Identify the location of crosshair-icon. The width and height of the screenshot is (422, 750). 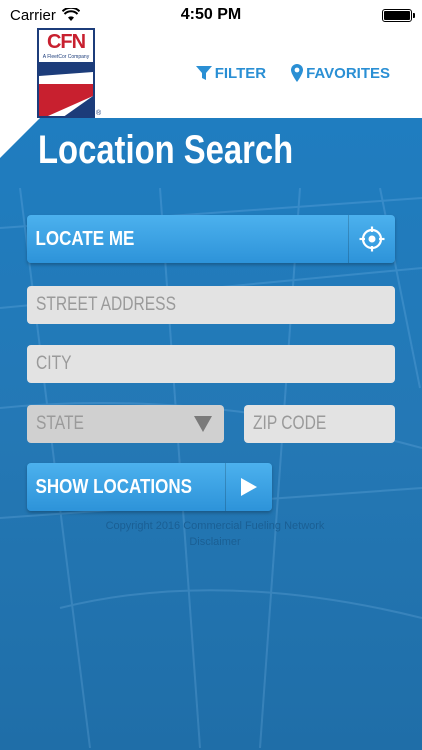
(372, 239).